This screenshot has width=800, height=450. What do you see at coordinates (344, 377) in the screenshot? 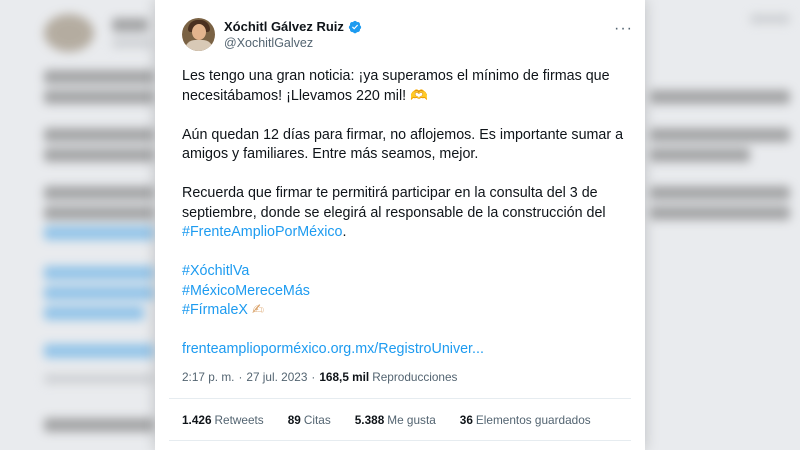
I see `views-count: 168,5 mil` at bounding box center [344, 377].